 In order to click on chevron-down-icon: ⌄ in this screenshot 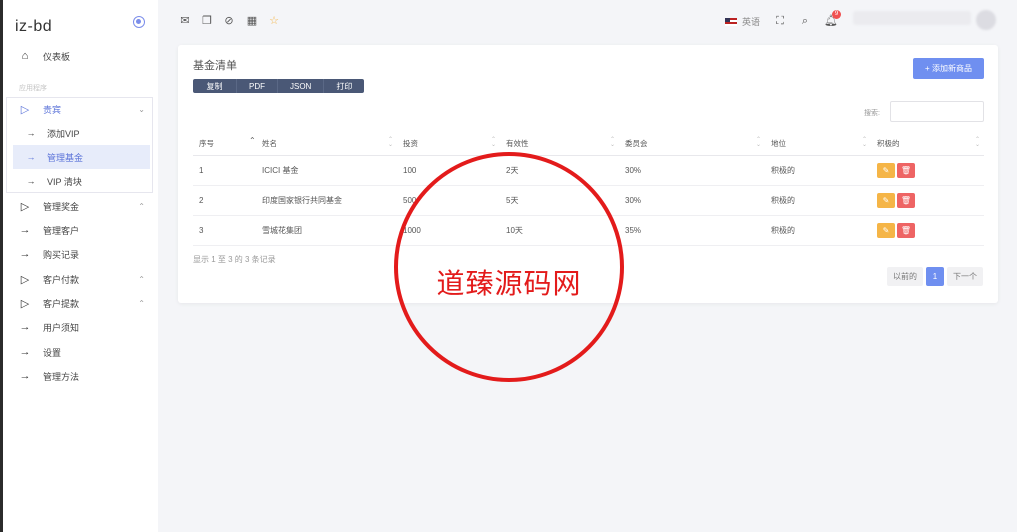, I will do `click(141, 109)`.